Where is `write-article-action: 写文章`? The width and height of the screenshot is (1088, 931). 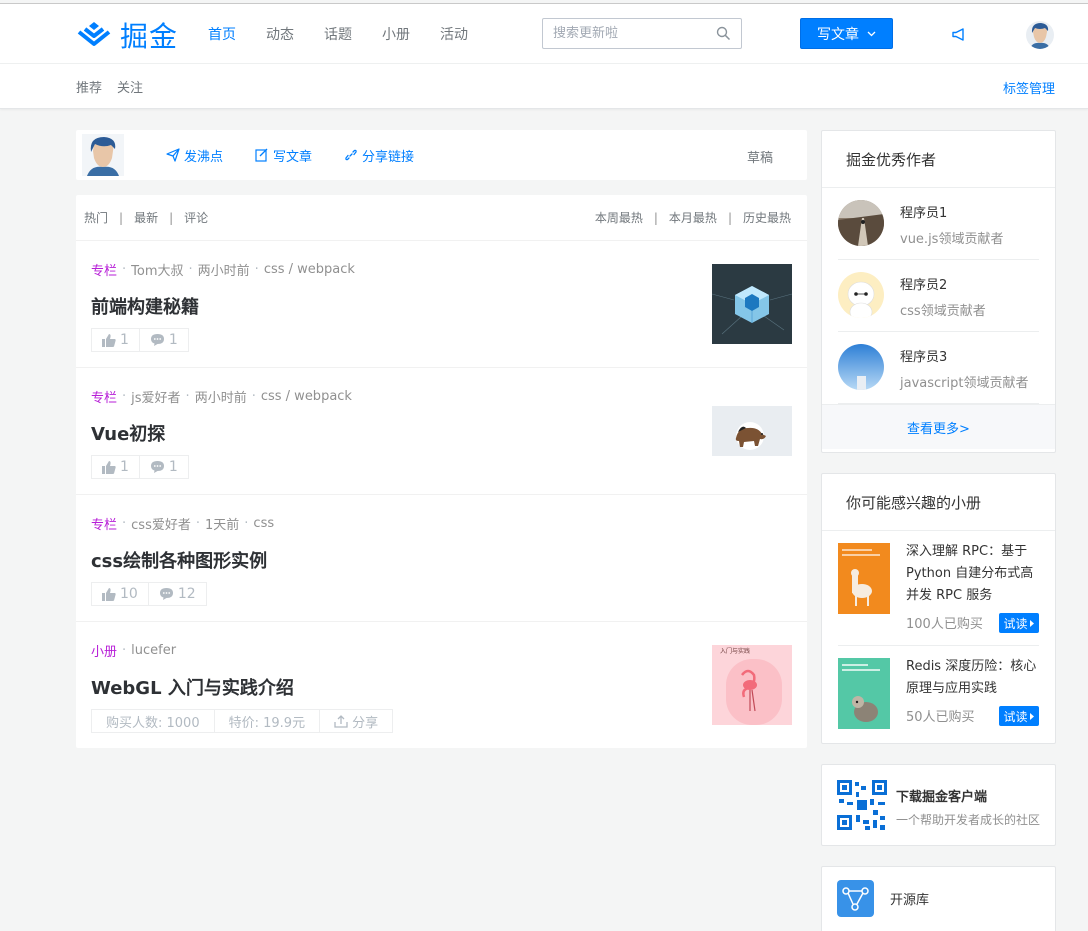 write-article-action: 写文章 is located at coordinates (283, 155).